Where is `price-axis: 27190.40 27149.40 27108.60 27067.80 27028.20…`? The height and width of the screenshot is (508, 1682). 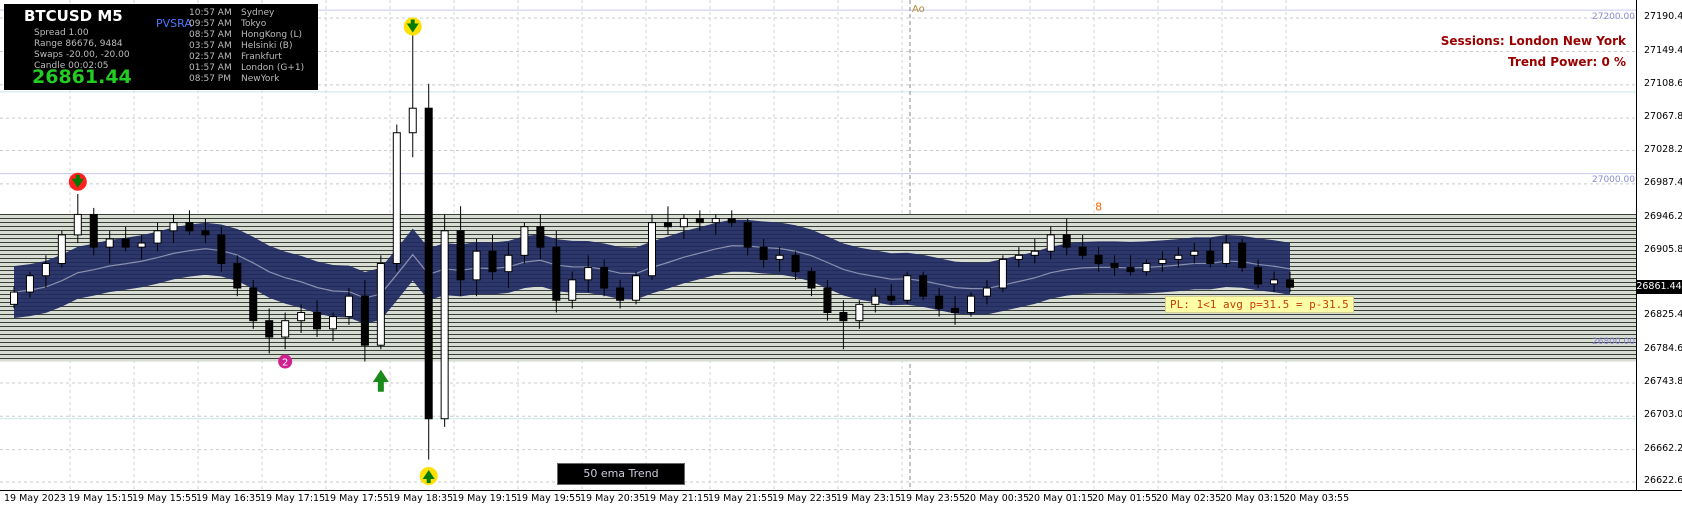
price-axis: 27190.40 27149.40 27108.60 27067.80 27028.20… is located at coordinates (1659, 245).